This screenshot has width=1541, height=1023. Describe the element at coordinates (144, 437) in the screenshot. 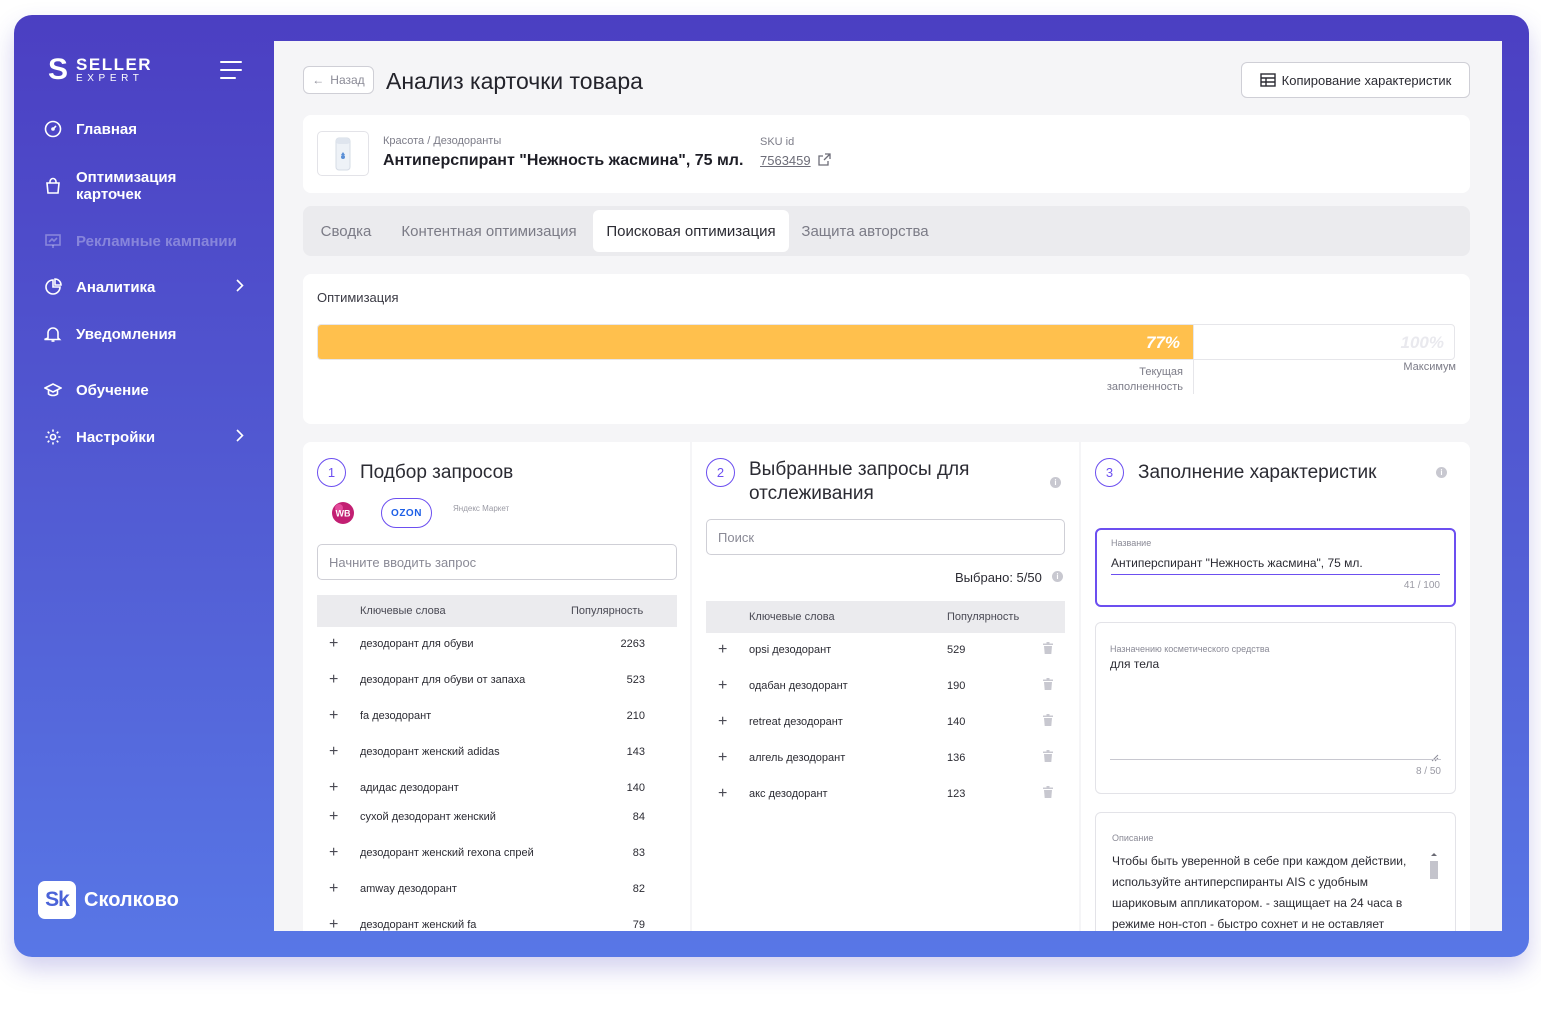

I see `sidebar-item-settings: Настройки` at that location.